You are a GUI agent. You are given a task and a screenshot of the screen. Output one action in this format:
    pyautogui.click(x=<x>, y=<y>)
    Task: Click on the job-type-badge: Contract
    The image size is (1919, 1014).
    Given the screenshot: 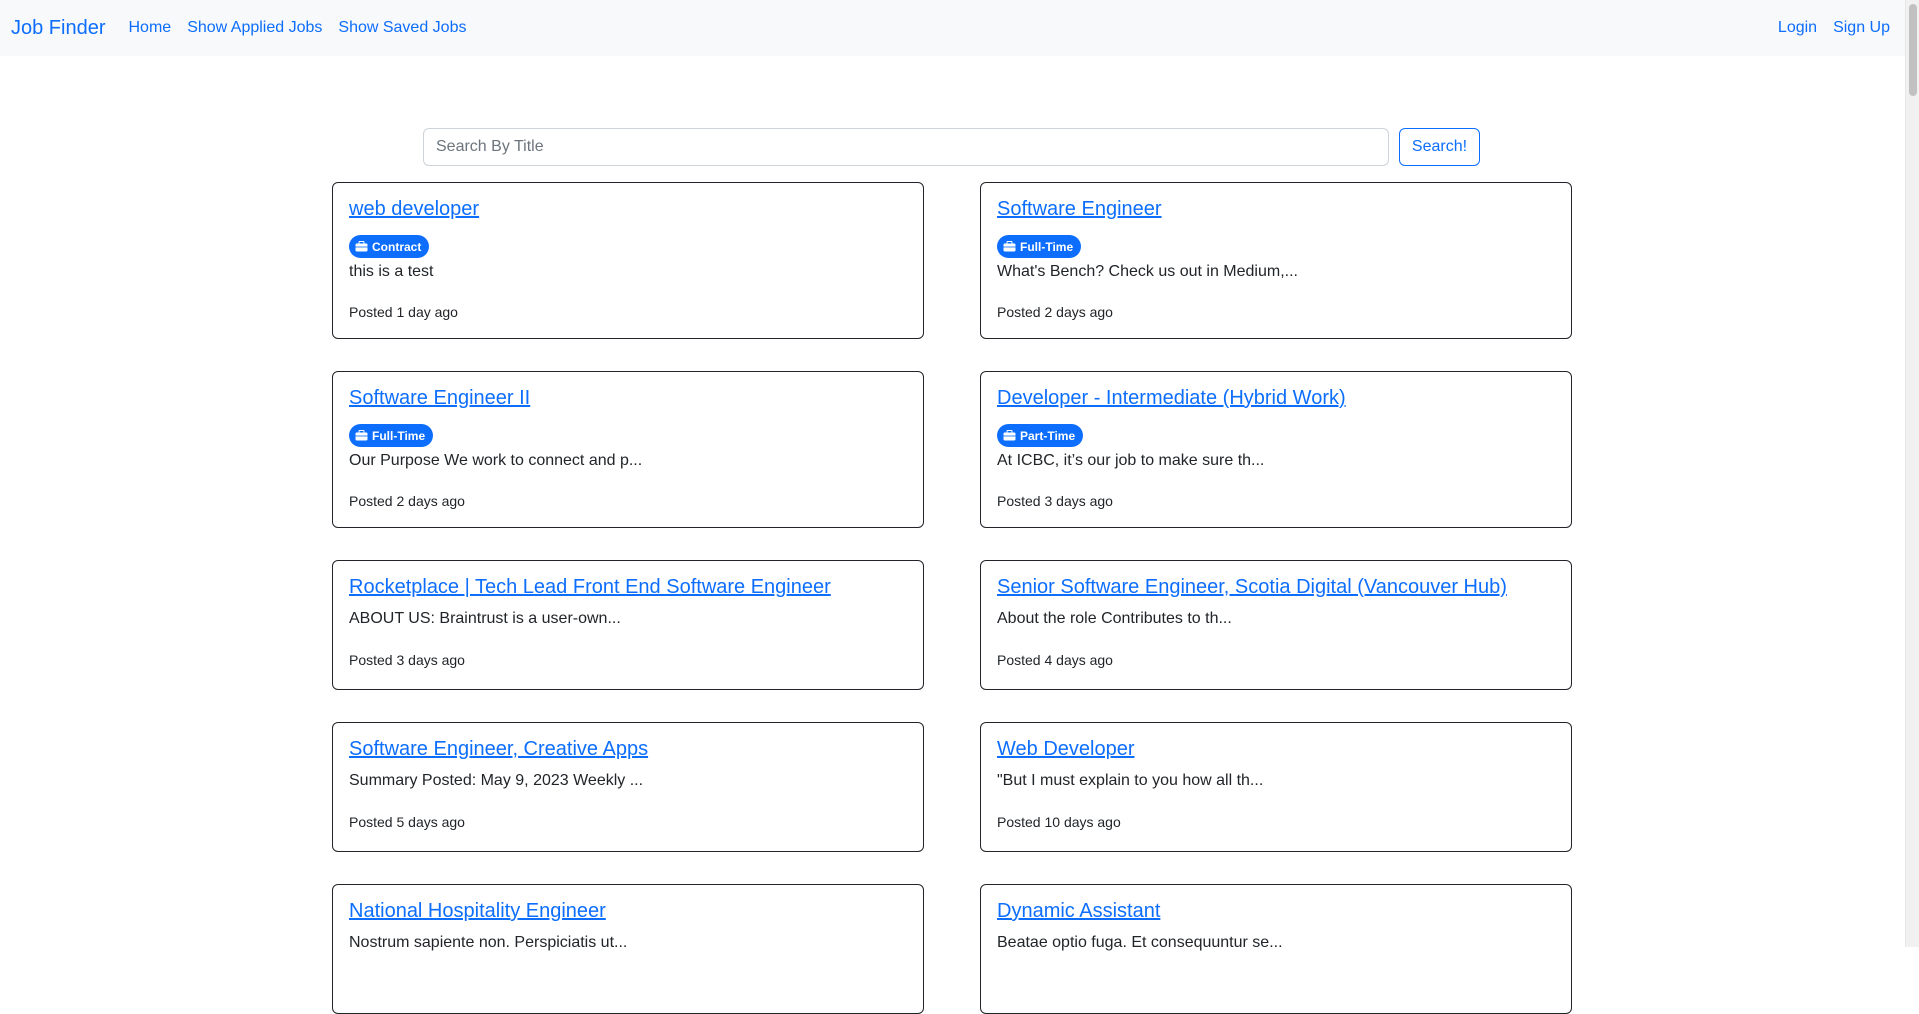 What is the action you would take?
    pyautogui.click(x=389, y=246)
    